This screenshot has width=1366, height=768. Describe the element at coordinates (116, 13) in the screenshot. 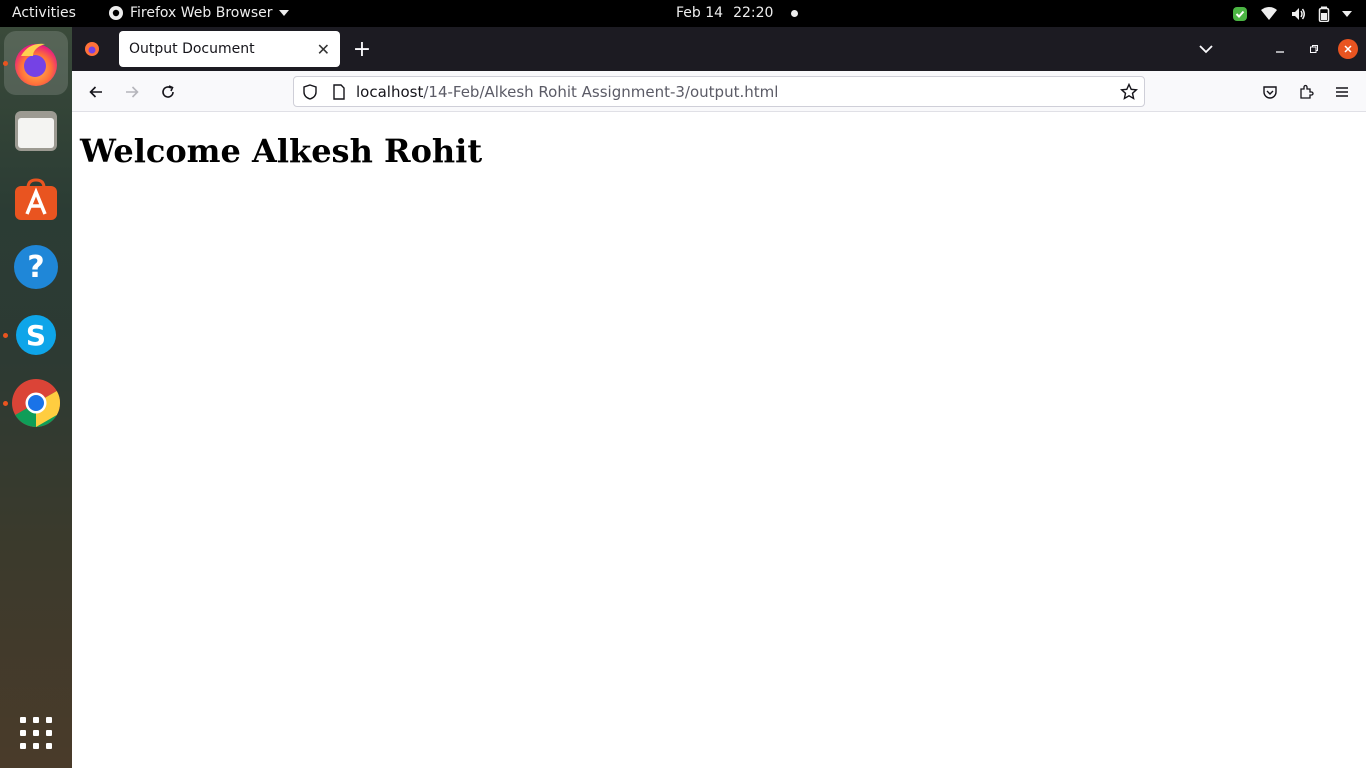

I see `firefox-small-icon` at that location.